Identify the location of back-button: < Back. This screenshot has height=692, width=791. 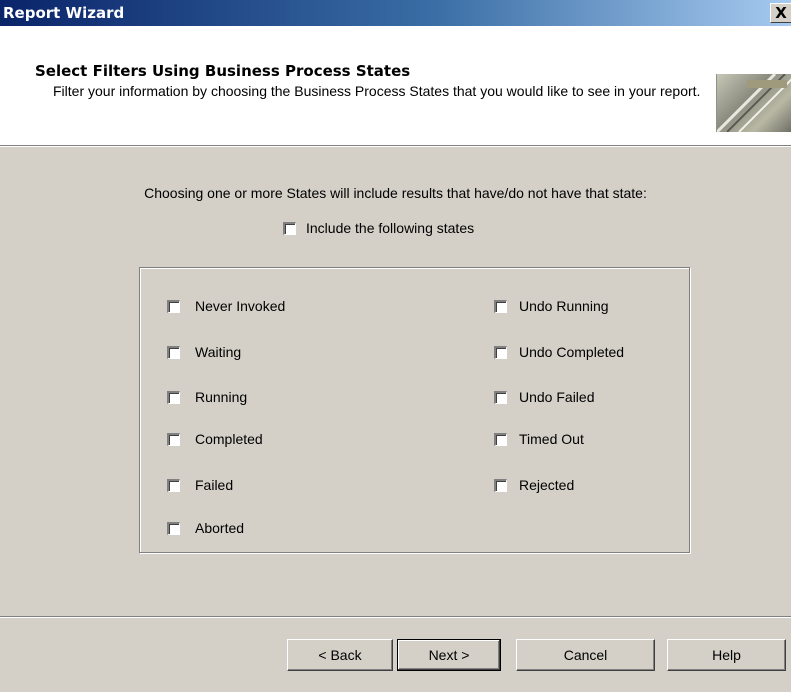
(340, 655).